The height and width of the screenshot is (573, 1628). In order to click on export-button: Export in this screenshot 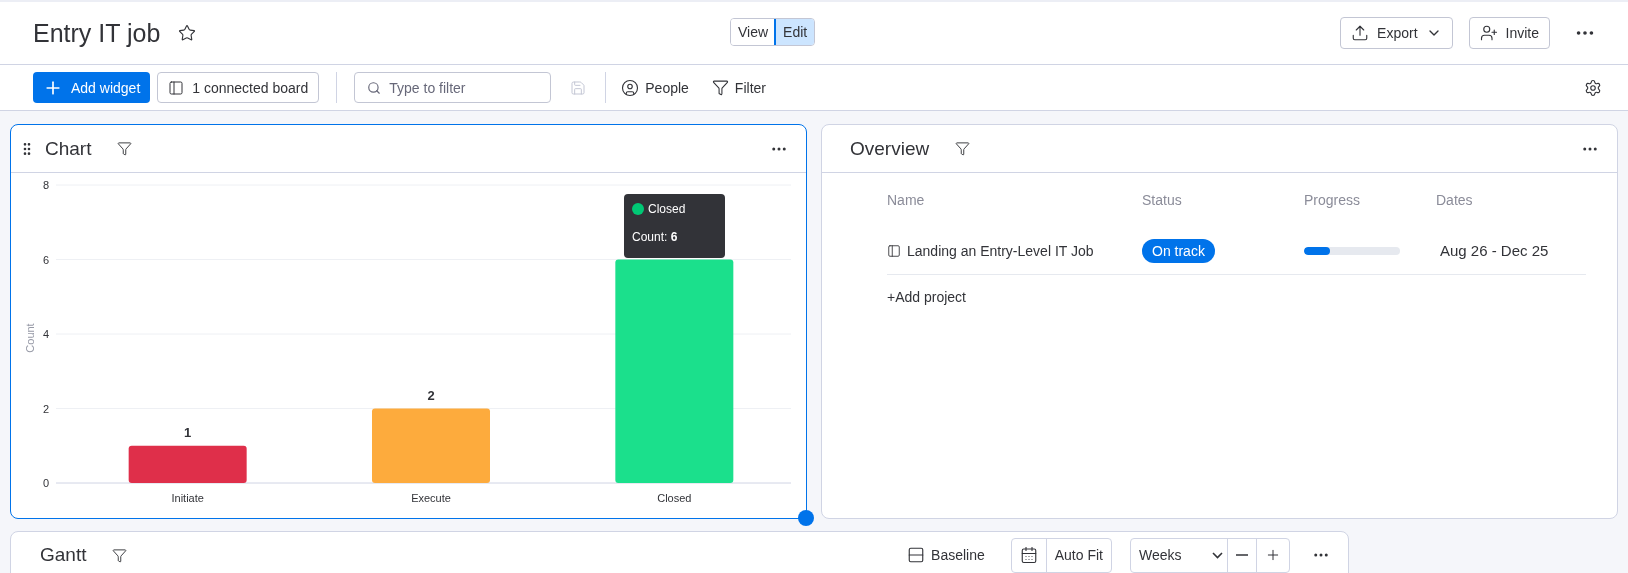, I will do `click(1396, 33)`.